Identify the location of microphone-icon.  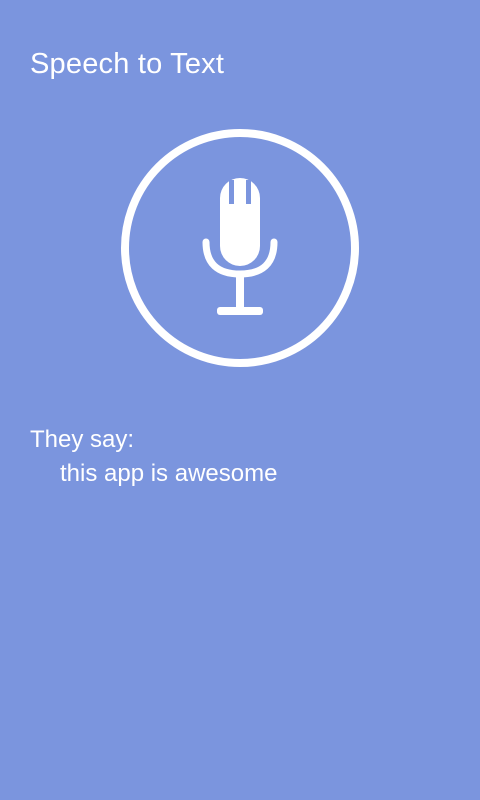
(240, 248).